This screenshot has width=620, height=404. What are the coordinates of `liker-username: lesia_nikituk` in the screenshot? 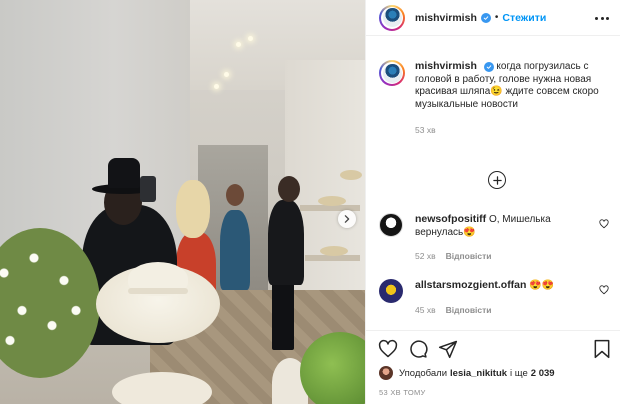 It's located at (478, 373).